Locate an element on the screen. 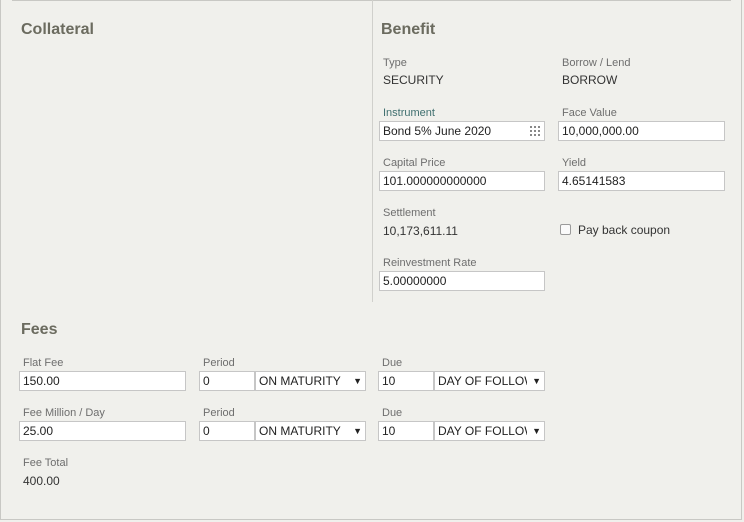 The width and height of the screenshot is (744, 522). capital-price-label: Capital Price is located at coordinates (414, 163).